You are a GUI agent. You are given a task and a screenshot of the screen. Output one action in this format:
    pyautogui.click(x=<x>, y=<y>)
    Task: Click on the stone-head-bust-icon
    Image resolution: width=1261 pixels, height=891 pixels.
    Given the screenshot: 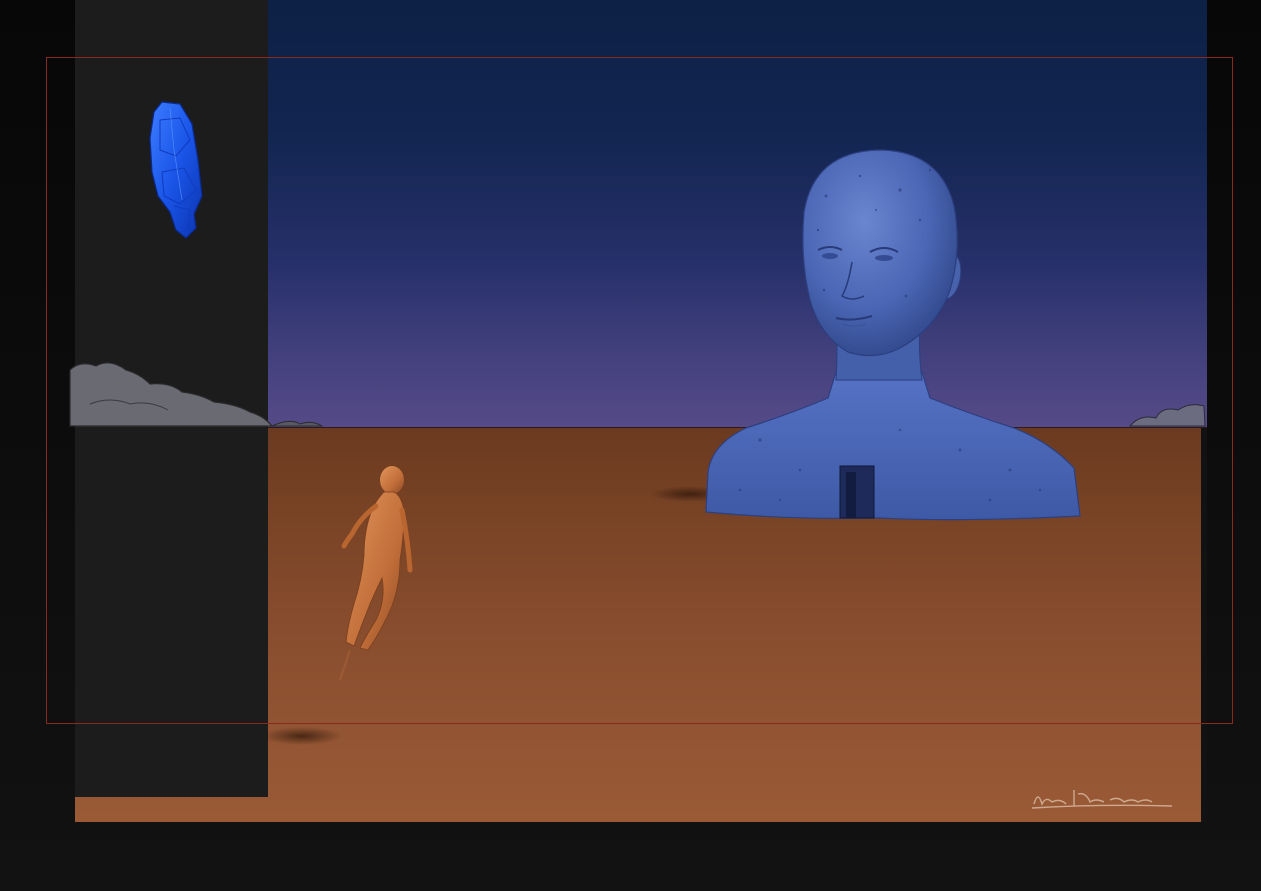 What is the action you would take?
    pyautogui.click(x=893, y=335)
    